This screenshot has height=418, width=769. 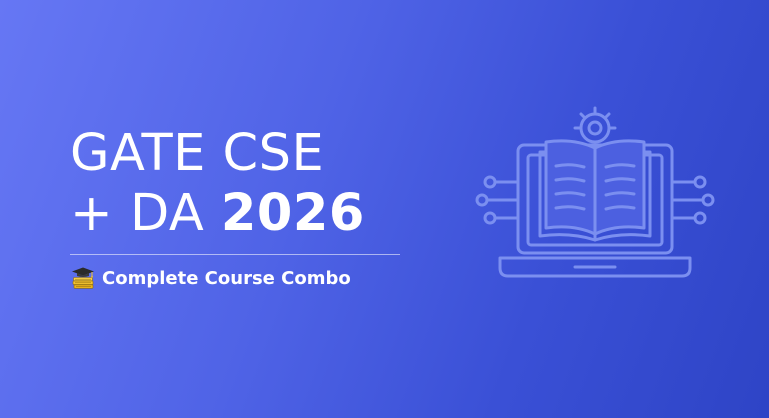 What do you see at coordinates (235, 254) in the screenshot?
I see `title-divider` at bounding box center [235, 254].